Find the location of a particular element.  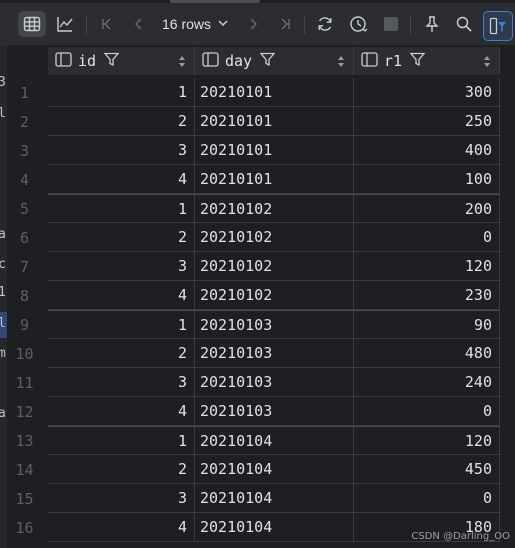

refresh-icon is located at coordinates (325, 24).